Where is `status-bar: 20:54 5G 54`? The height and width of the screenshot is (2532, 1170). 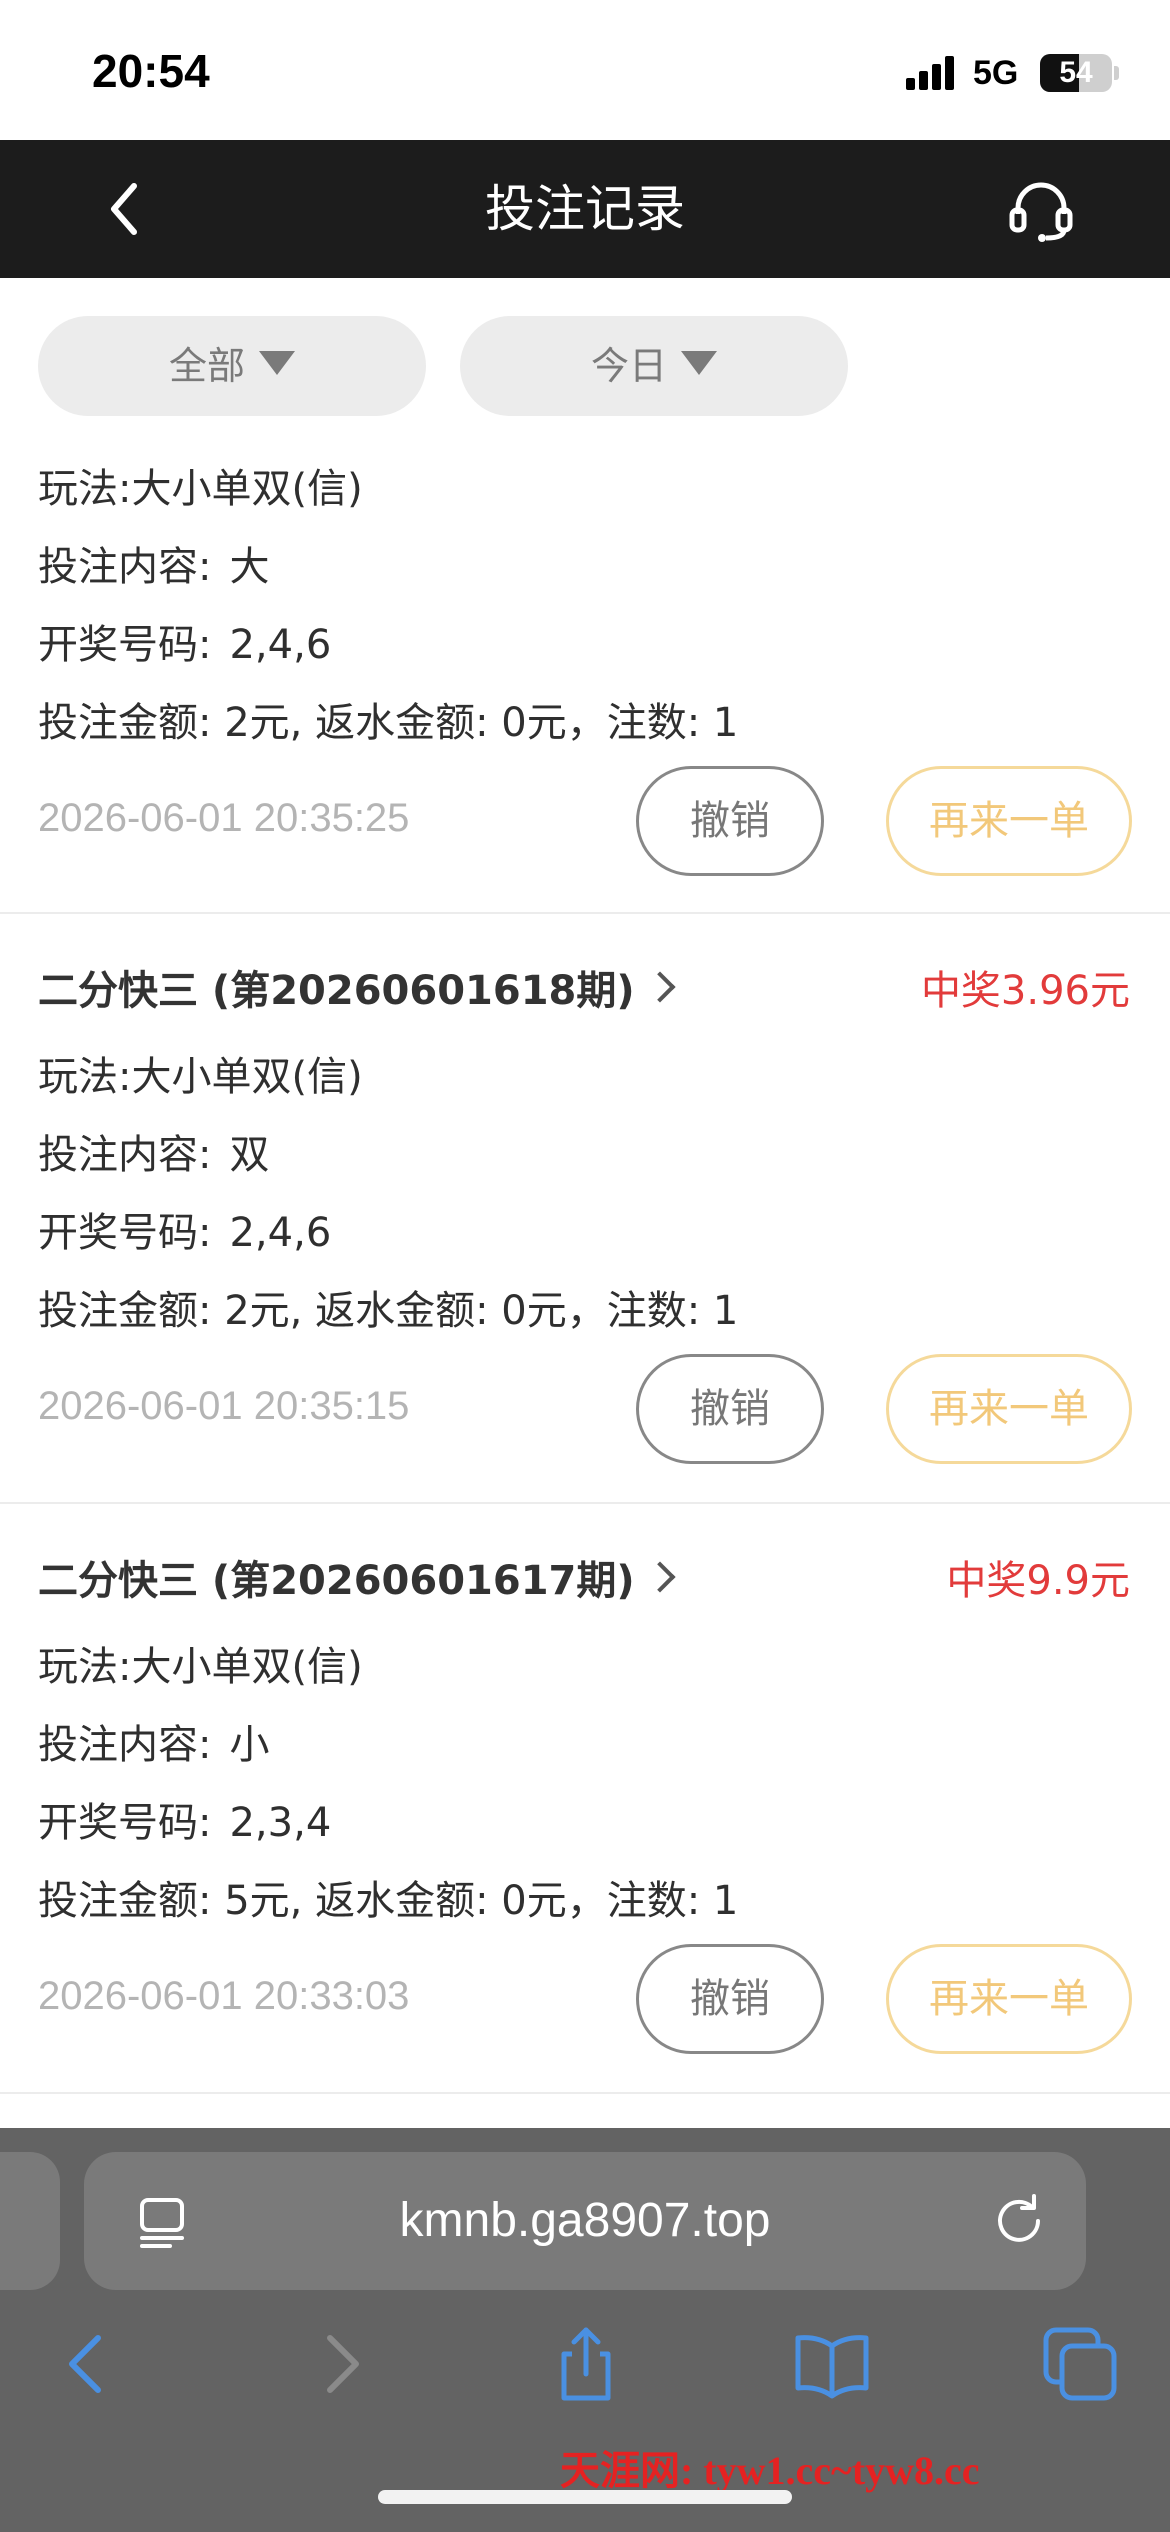 status-bar: 20:54 5G 54 is located at coordinates (585, 70).